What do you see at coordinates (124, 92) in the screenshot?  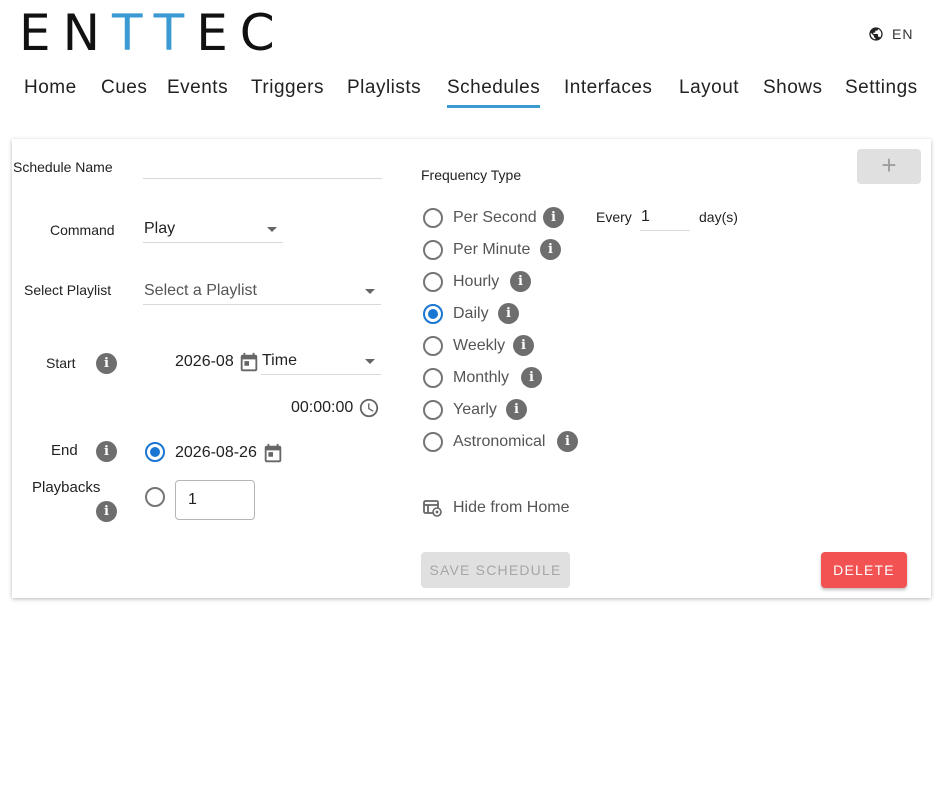 I see `nav-cues: Cues` at bounding box center [124, 92].